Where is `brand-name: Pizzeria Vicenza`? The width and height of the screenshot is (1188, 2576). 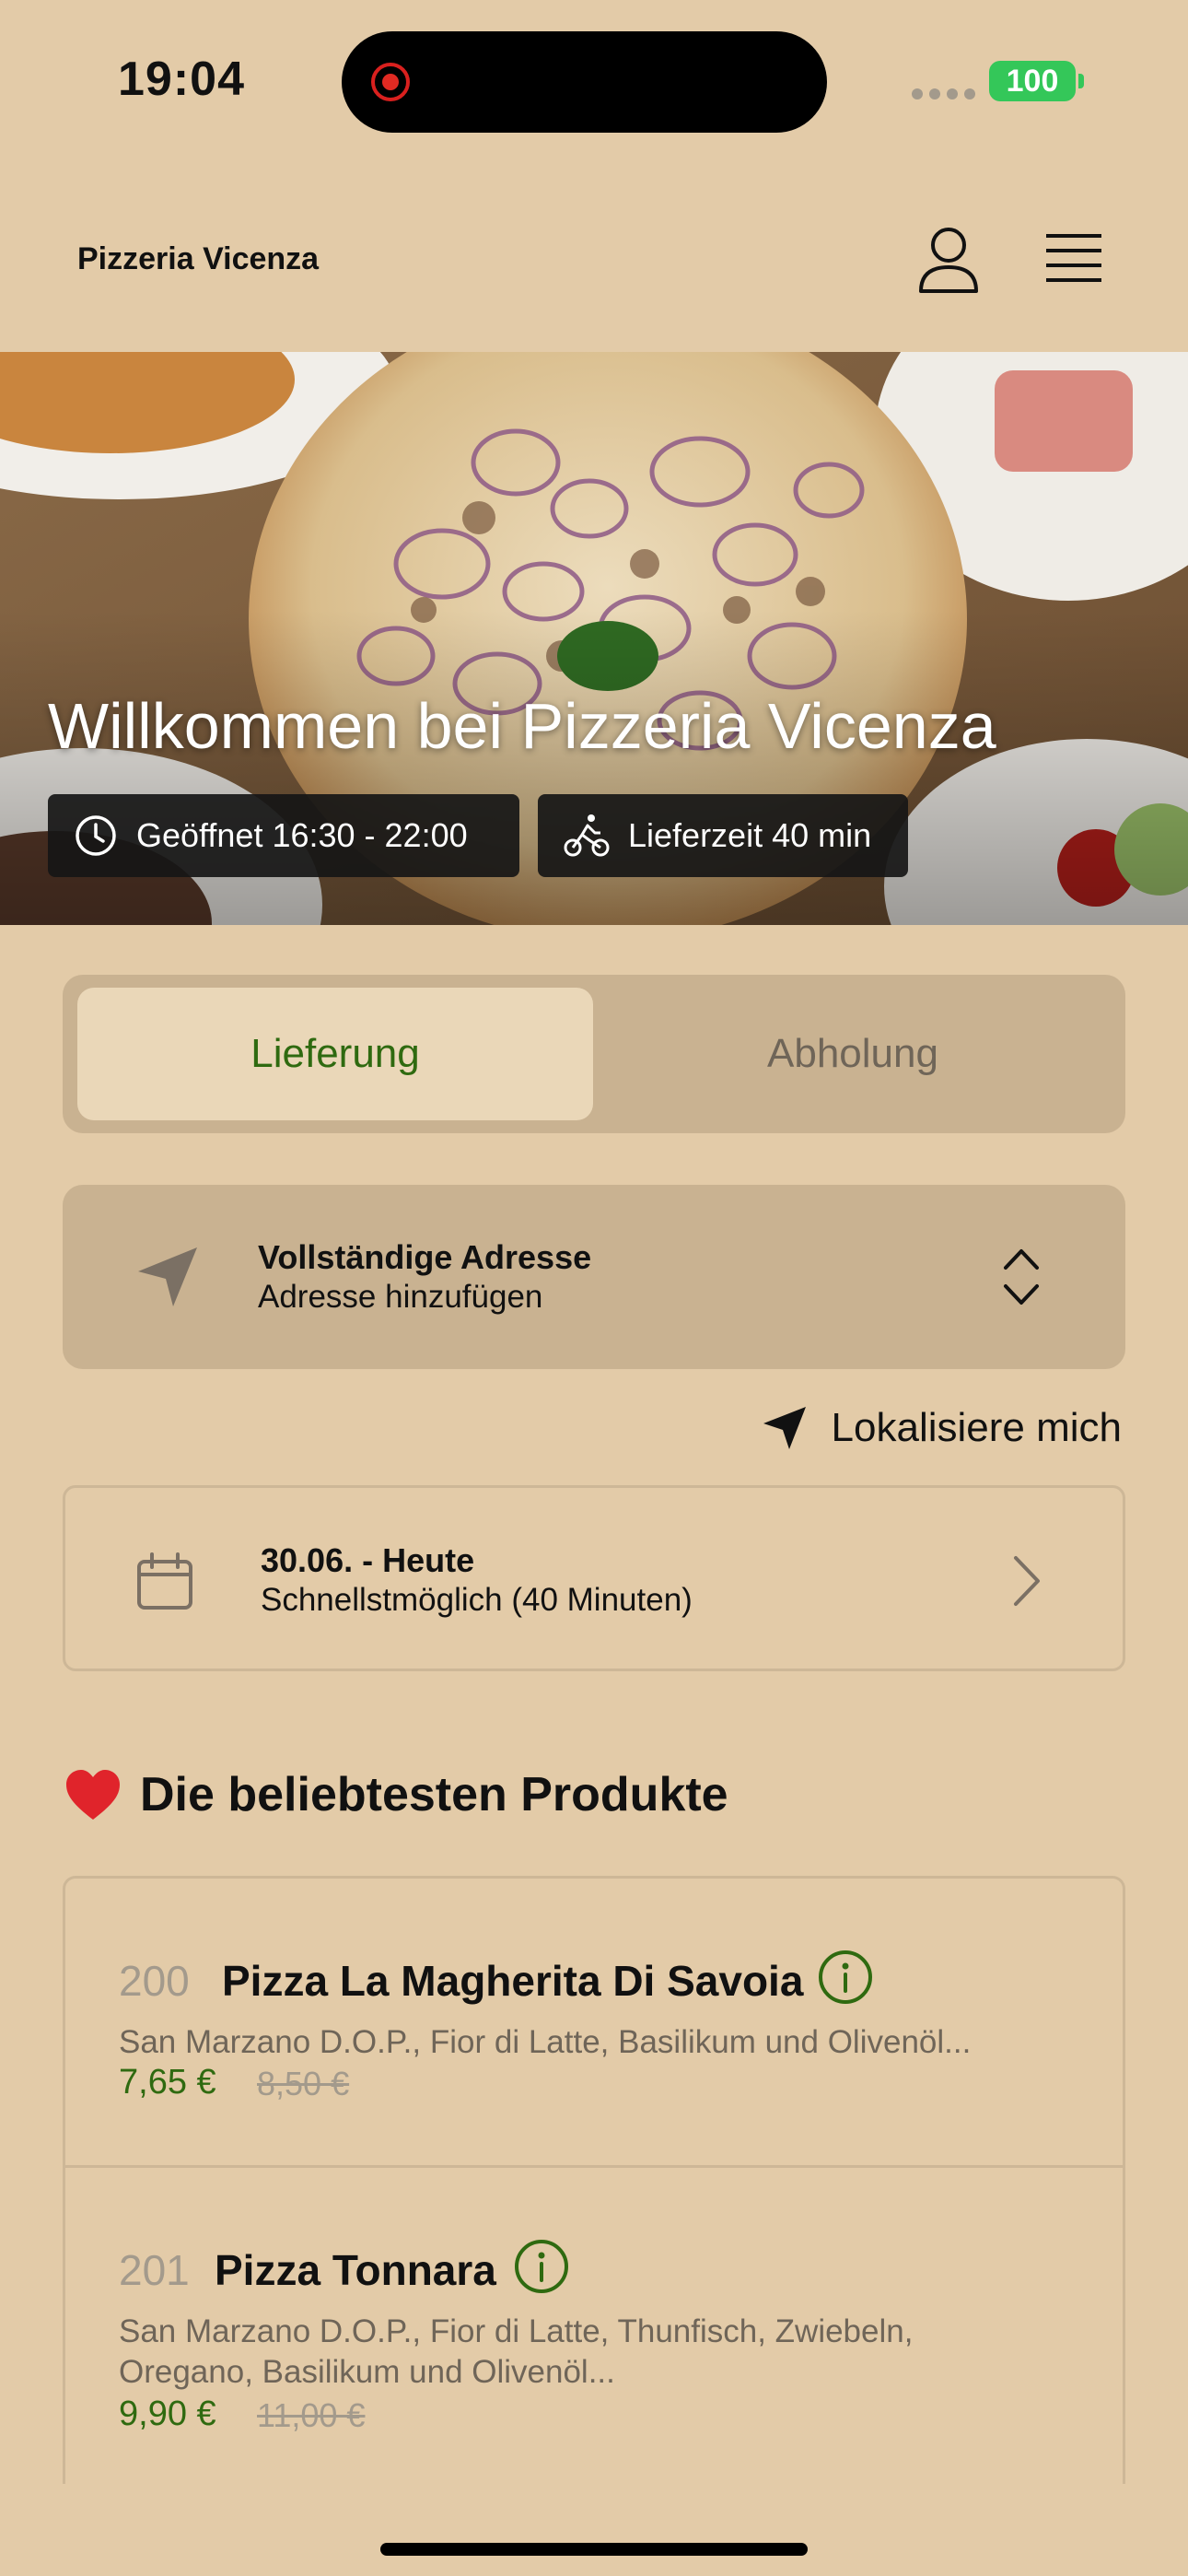 brand-name: Pizzeria Vicenza is located at coordinates (198, 259).